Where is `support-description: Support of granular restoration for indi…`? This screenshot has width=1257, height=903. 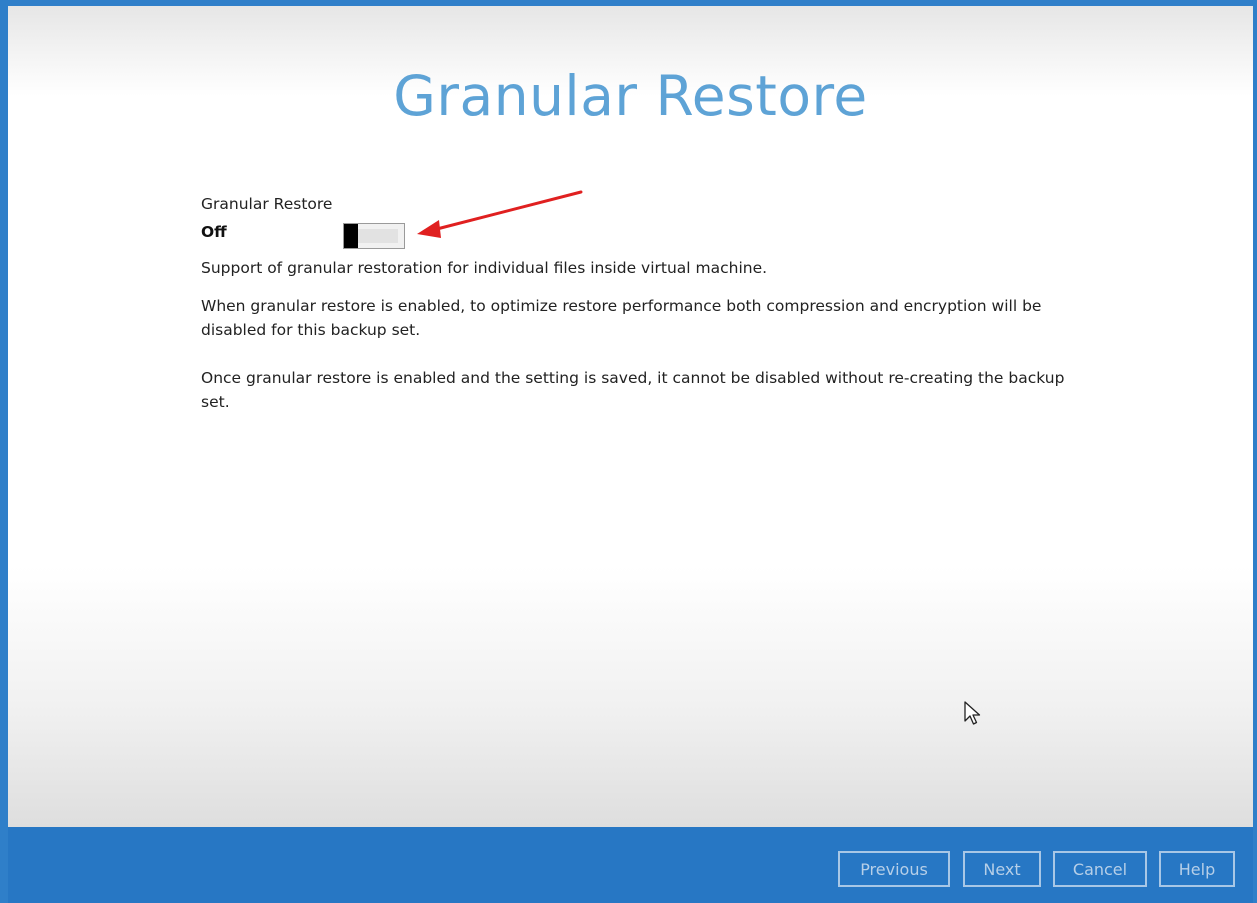
support-description: Support of granular restoration for indi… is located at coordinates (484, 268).